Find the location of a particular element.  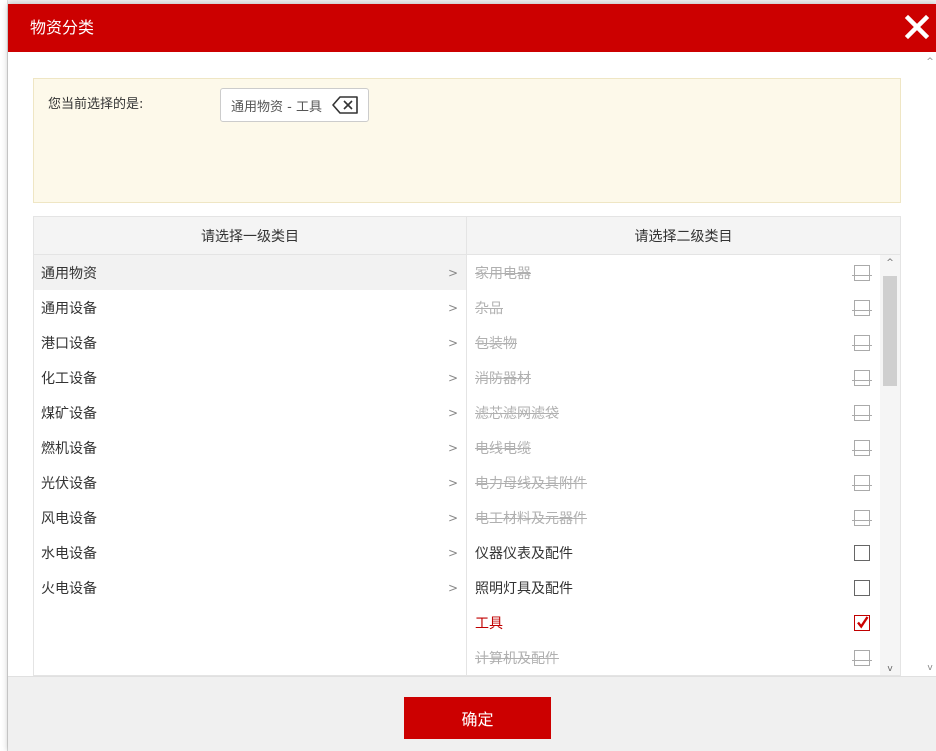

primary-category-item: 煤矿设备 > is located at coordinates (250, 412).